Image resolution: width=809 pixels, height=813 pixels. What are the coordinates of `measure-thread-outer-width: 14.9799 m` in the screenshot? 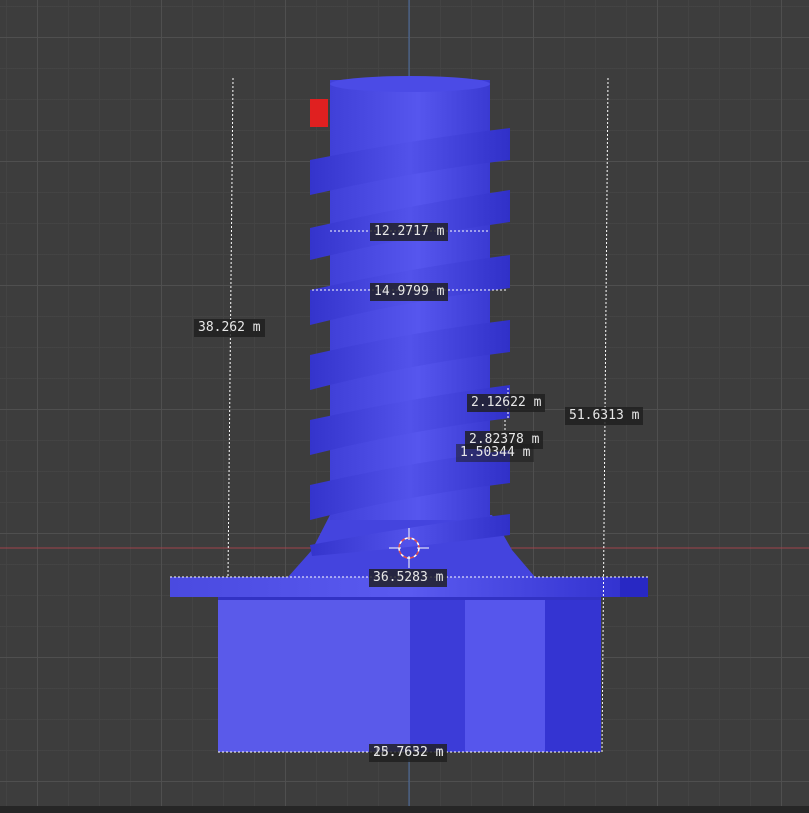 It's located at (409, 292).